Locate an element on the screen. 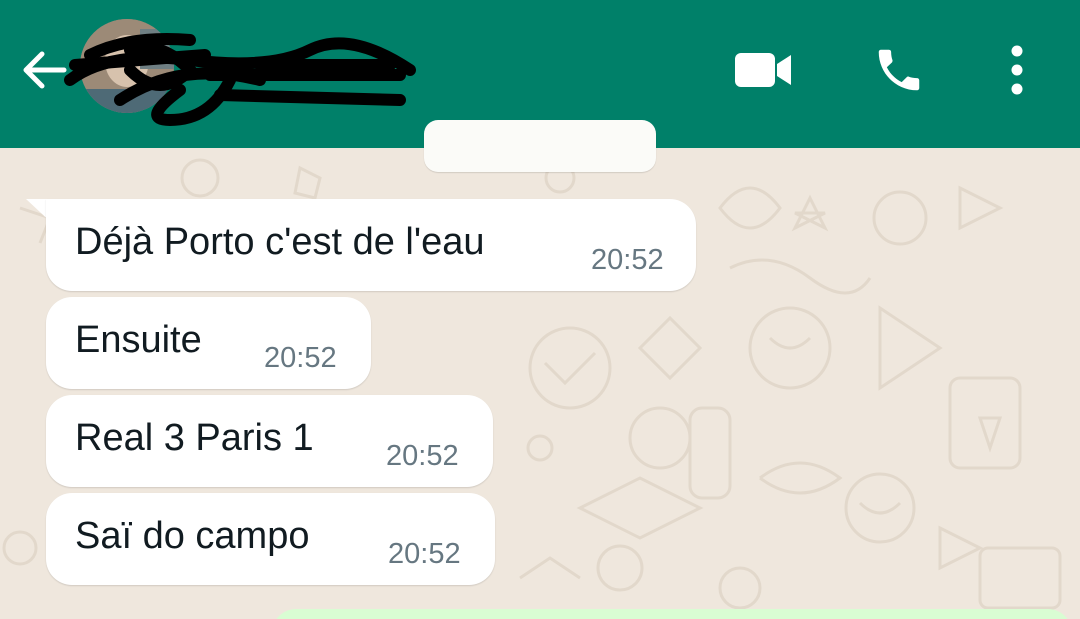  message-text: Saï do campo is located at coordinates (192, 536).